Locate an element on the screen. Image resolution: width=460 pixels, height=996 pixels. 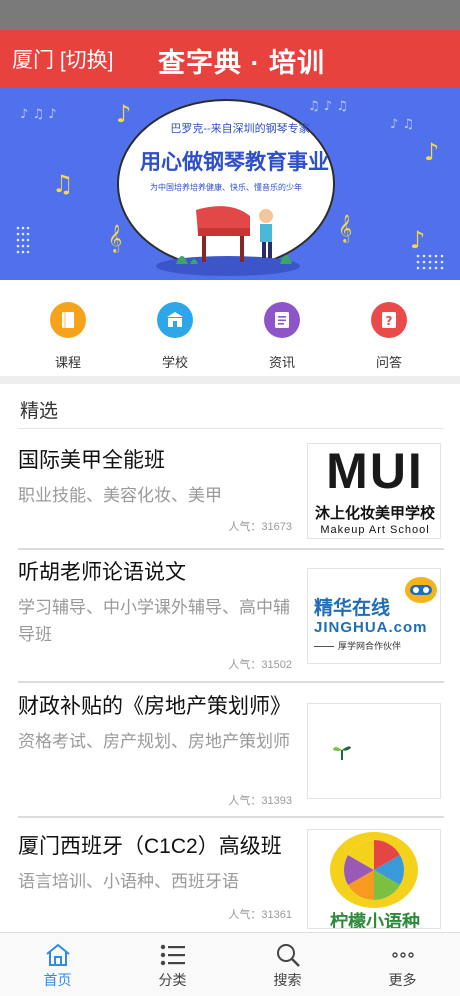
quick-nav: 课程 学校 资讯 ? 问答 is located at coordinates (230, 328).